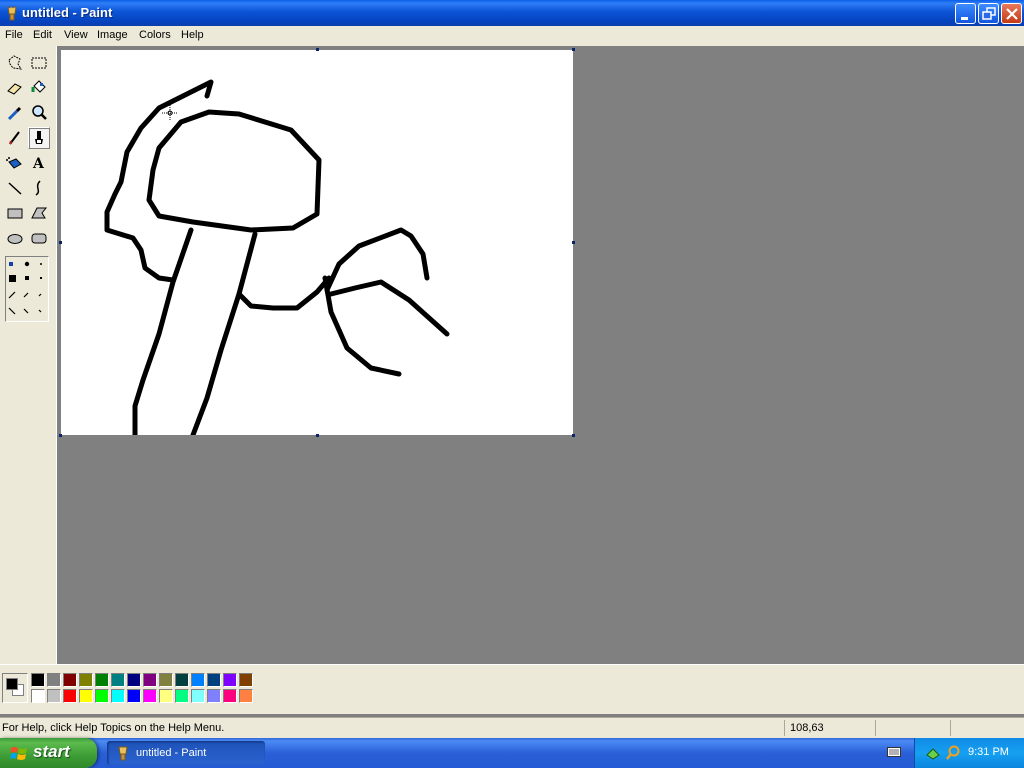 The image size is (1024, 768). Describe the element at coordinates (155, 35) in the screenshot. I see `menu-colors: Colors` at that location.